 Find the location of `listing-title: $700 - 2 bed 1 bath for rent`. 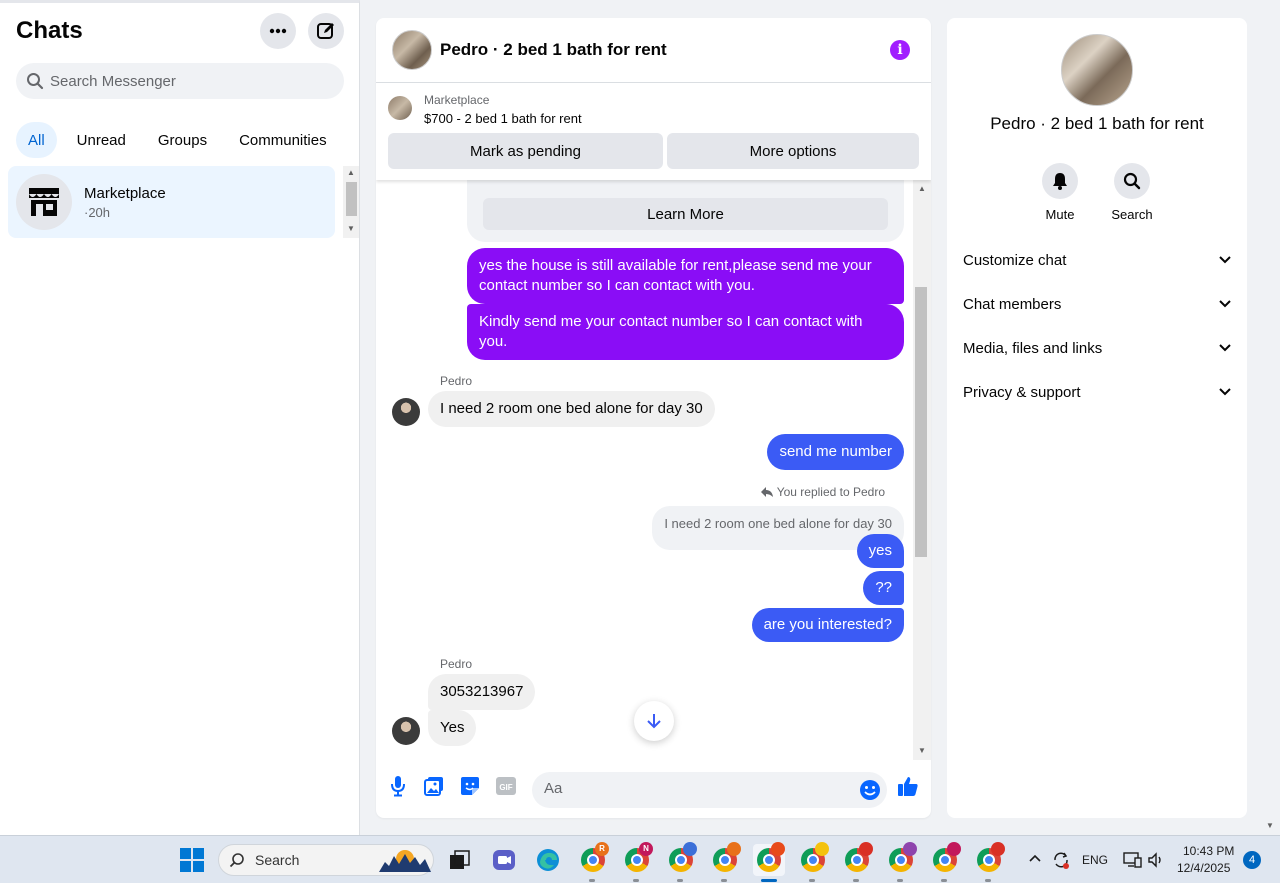

listing-title: $700 - 2 bed 1 bath for rent is located at coordinates (503, 118).